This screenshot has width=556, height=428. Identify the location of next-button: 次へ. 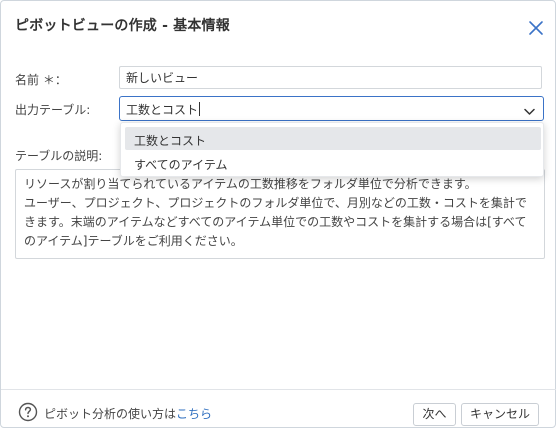
(434, 414).